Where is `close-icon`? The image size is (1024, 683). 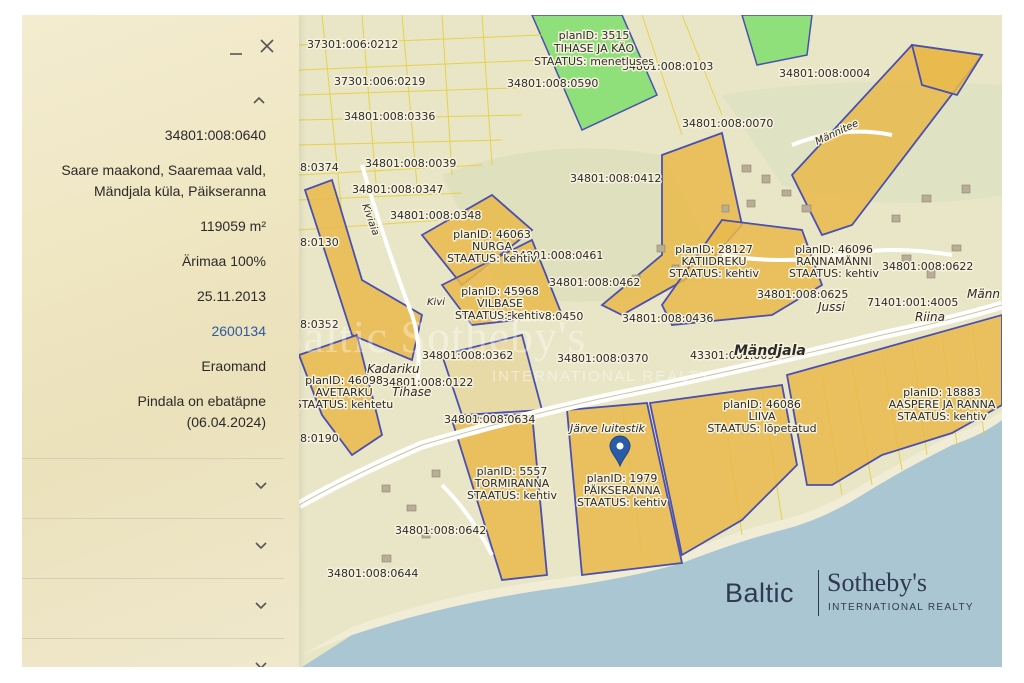 close-icon is located at coordinates (267, 47).